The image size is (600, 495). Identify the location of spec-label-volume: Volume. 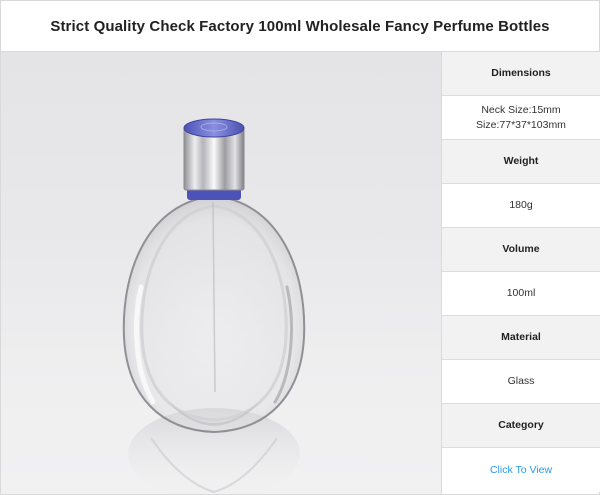
(521, 250).